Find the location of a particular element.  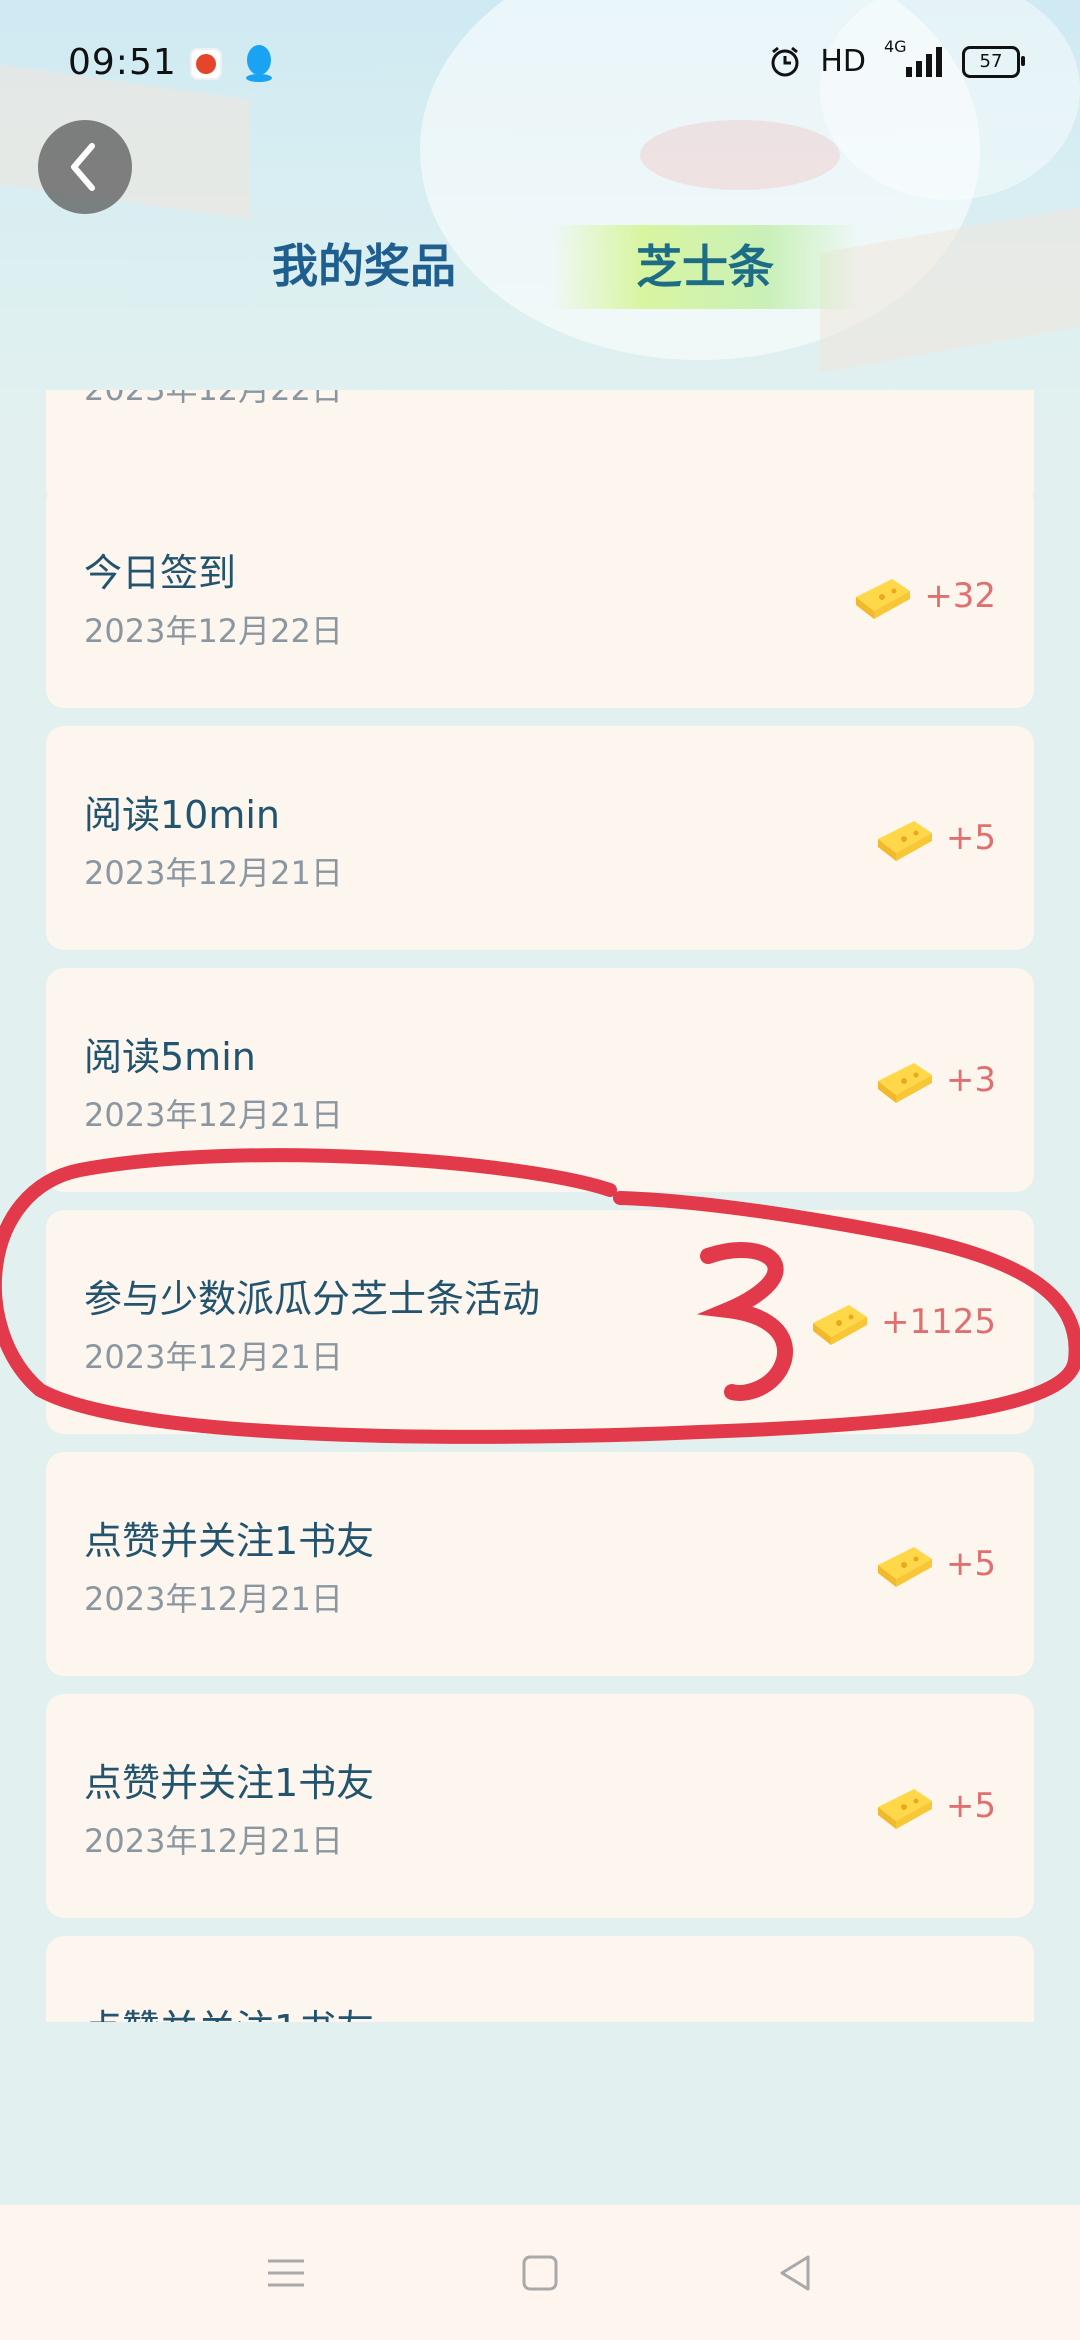

list-item: 阅读5min 2023年12月21日 +3 is located at coordinates (540, 1080).